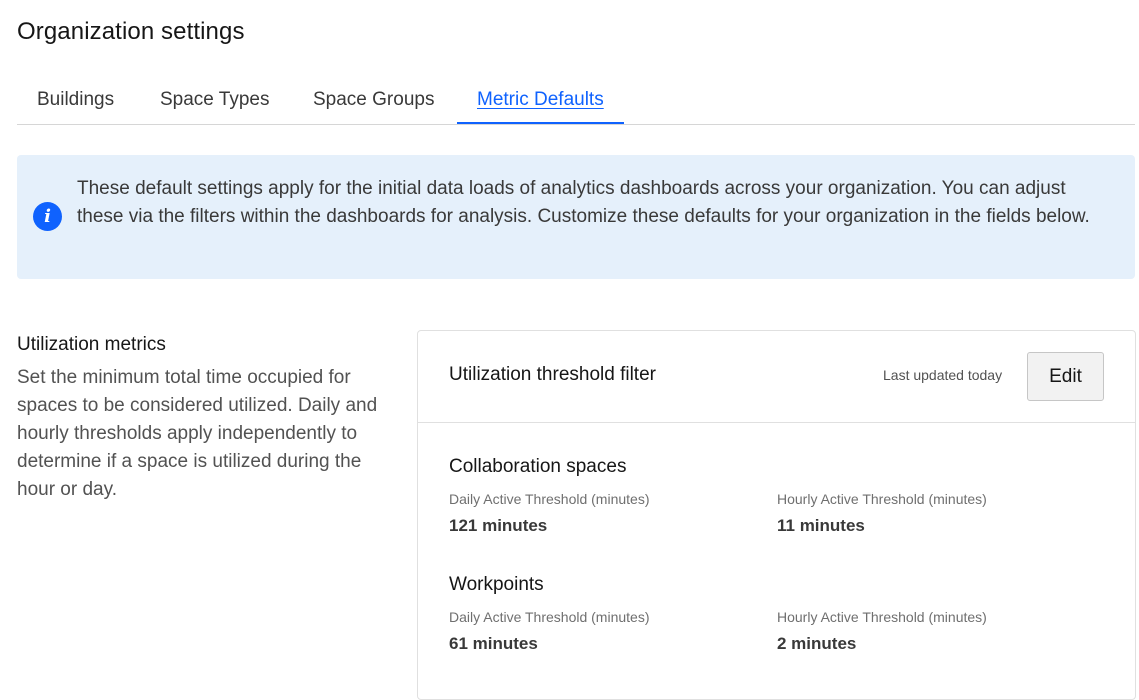 This screenshot has width=1139, height=700. I want to click on group-title: Workpoints, so click(496, 584).